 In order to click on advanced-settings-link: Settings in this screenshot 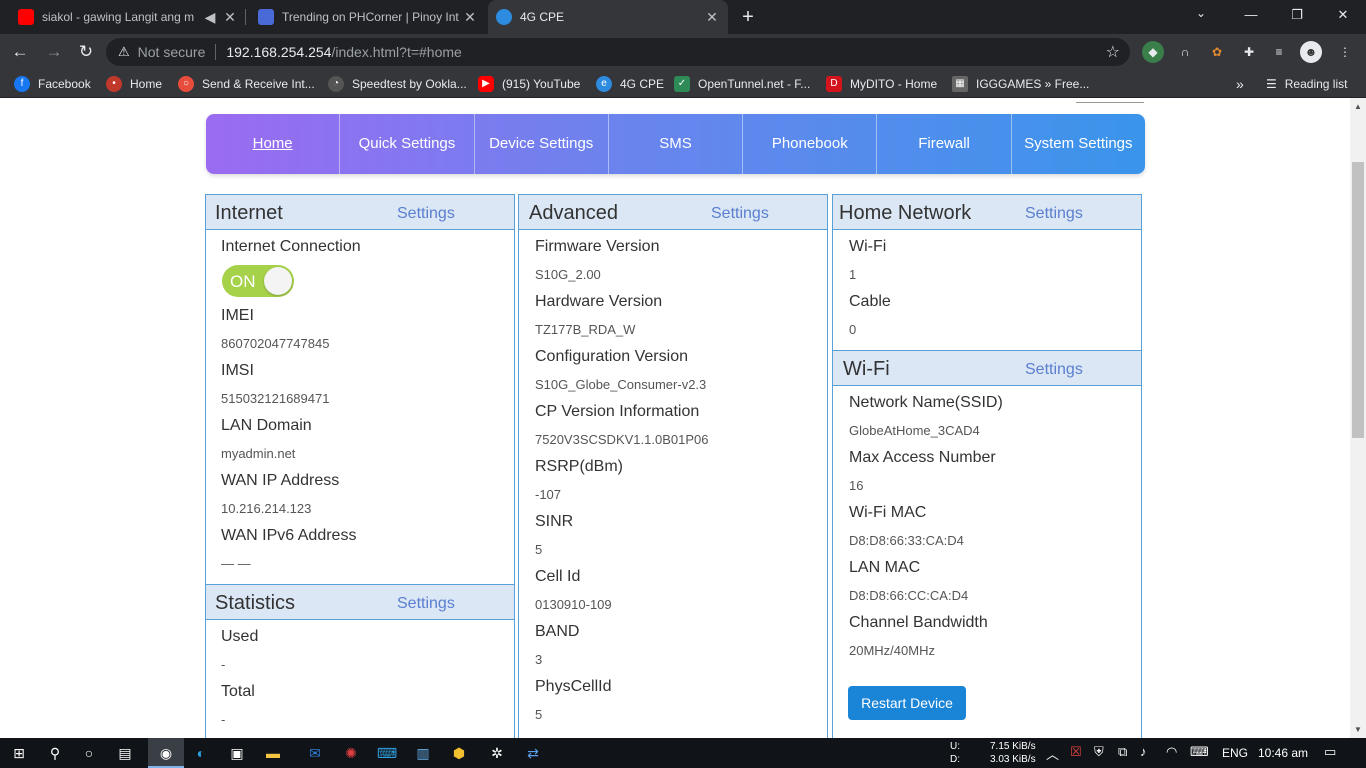, I will do `click(740, 214)`.